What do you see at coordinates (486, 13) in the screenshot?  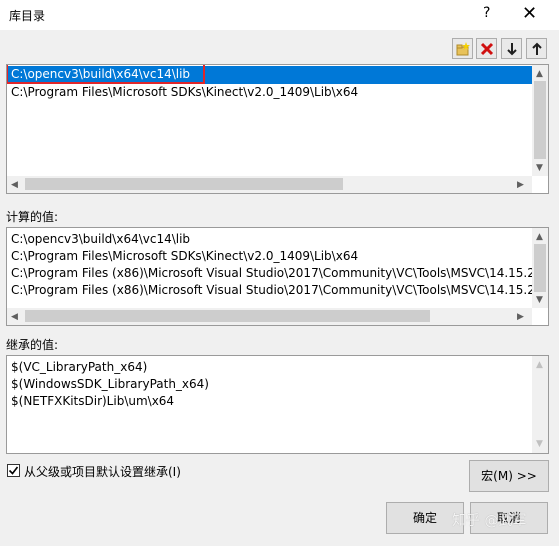 I see `help-button: ?` at bounding box center [486, 13].